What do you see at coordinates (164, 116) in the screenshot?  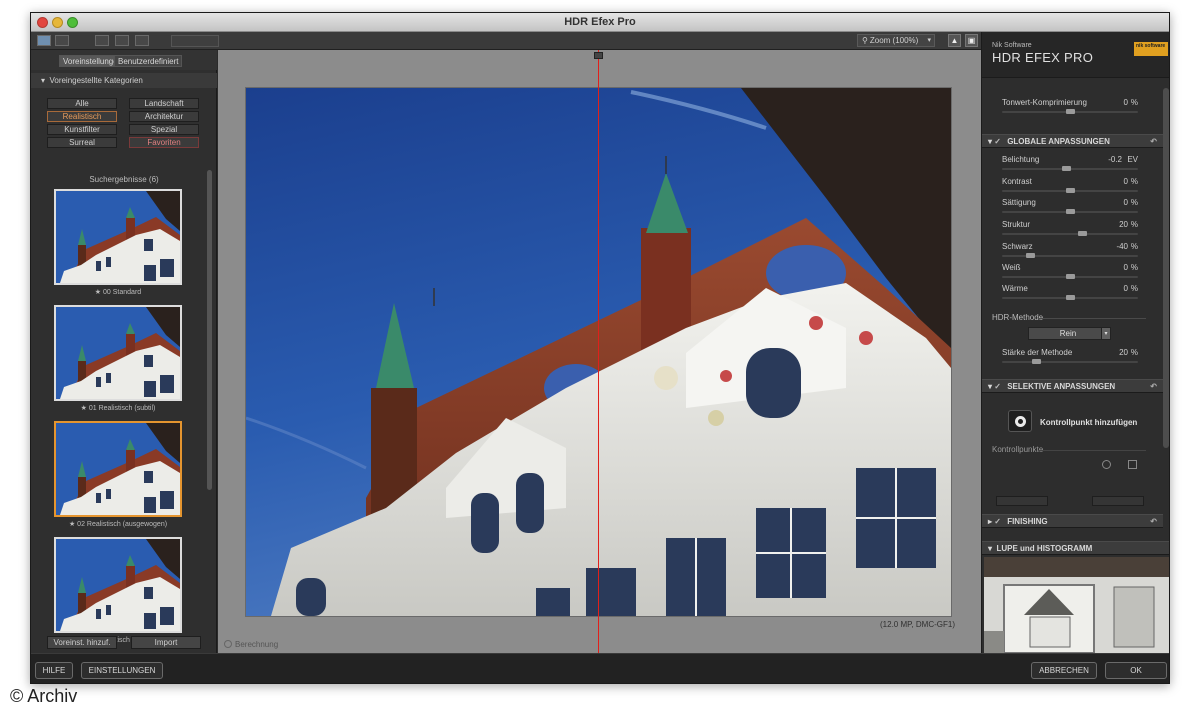 I see `category-architektur: Architektur` at bounding box center [164, 116].